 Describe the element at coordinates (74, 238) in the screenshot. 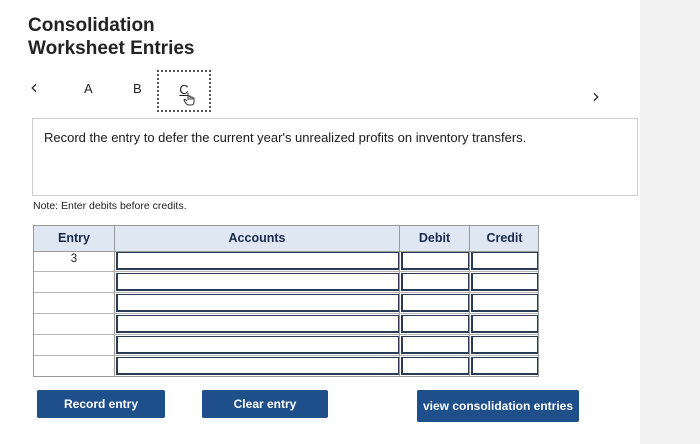

I see `col-entry-header: Entry` at that location.